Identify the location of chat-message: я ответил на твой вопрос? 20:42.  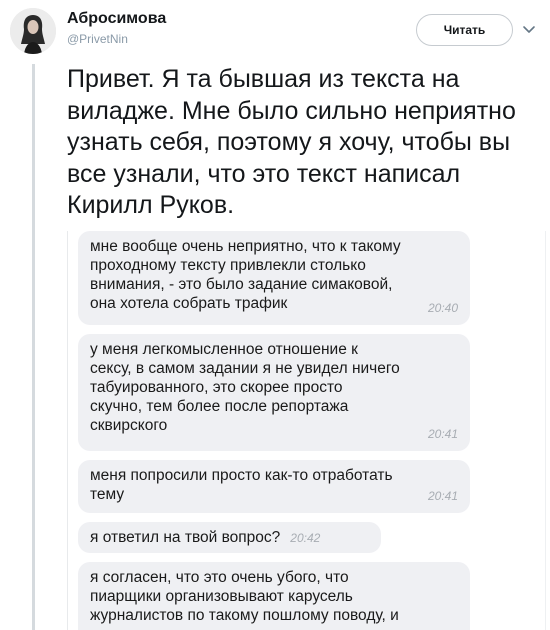
(229, 537).